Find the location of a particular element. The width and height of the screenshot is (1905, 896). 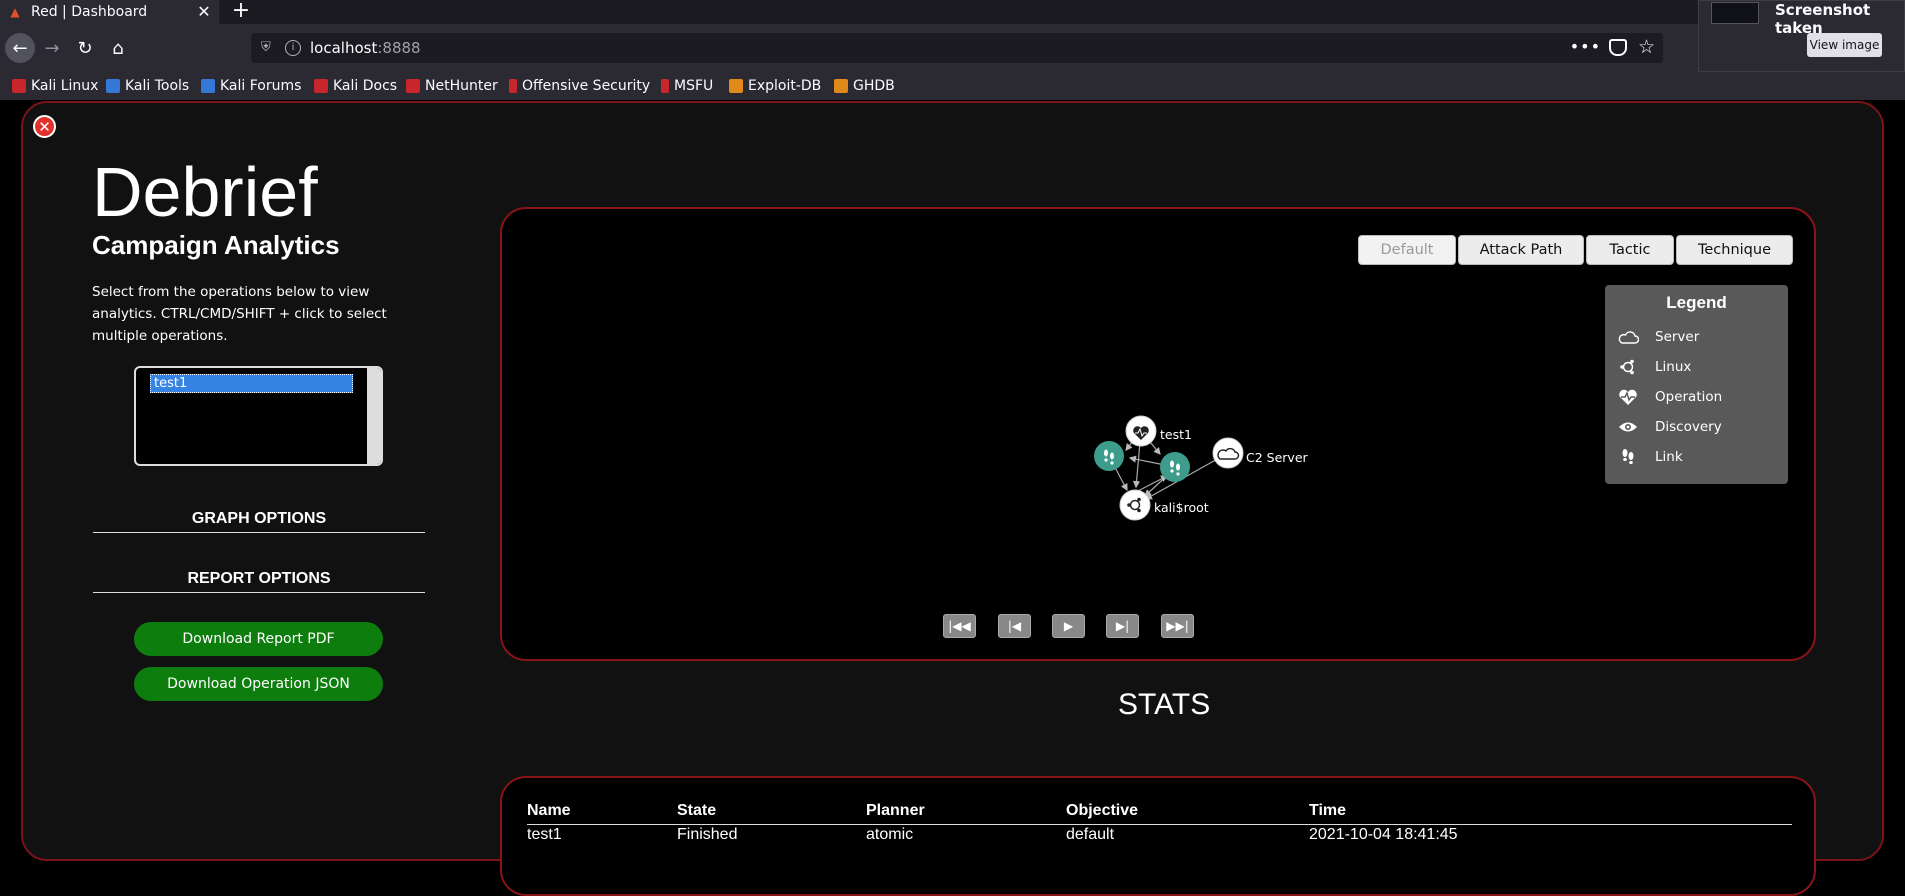

url-host: localhost is located at coordinates (344, 48).